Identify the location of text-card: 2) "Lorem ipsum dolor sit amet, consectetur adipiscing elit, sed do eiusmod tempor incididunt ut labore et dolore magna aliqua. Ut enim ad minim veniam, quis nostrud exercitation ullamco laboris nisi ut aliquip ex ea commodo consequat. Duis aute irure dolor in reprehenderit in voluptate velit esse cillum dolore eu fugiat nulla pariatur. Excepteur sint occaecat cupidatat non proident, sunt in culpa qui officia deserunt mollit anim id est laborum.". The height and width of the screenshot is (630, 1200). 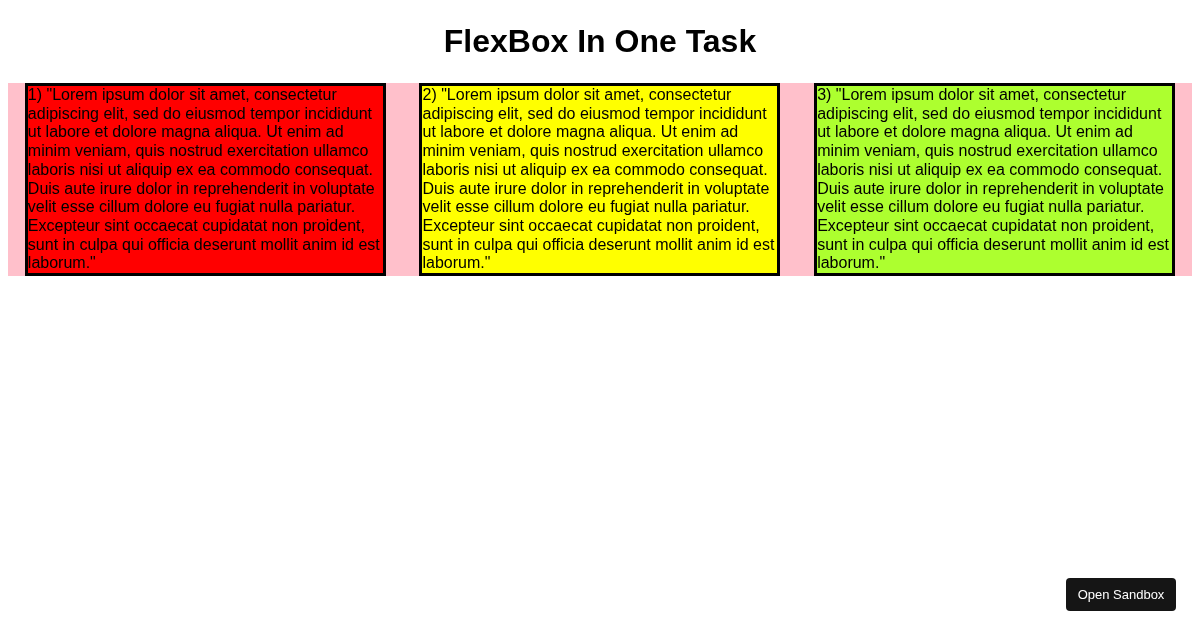
(600, 180).